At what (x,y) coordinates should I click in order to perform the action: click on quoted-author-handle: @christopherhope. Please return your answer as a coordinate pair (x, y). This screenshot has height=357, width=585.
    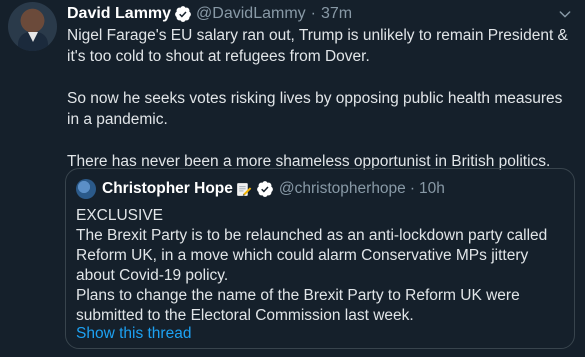
    Looking at the image, I should click on (342, 188).